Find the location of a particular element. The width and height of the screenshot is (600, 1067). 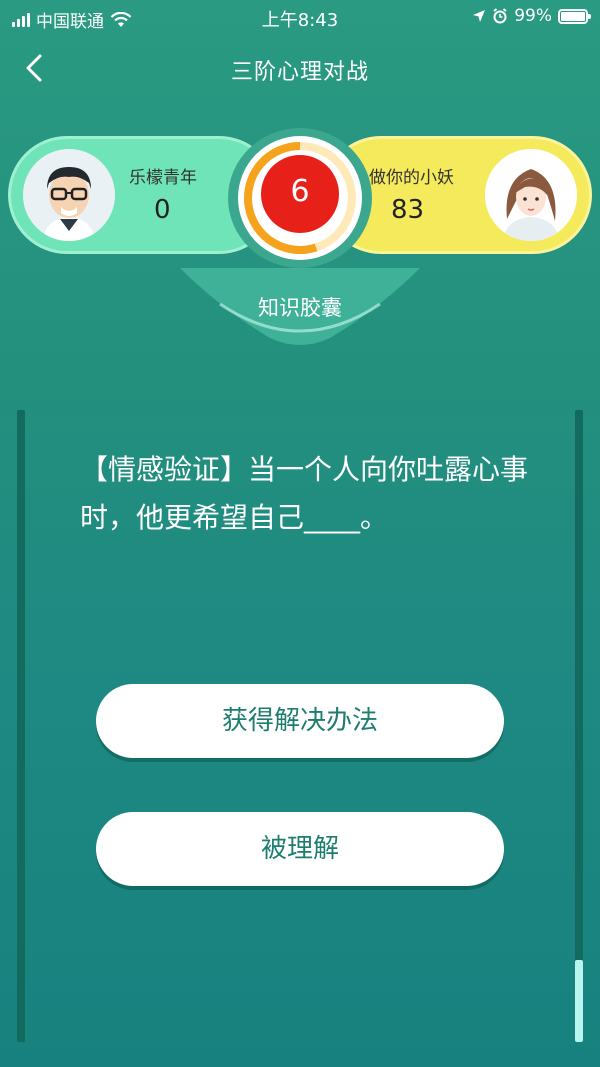

left-side-bar is located at coordinates (21, 726).